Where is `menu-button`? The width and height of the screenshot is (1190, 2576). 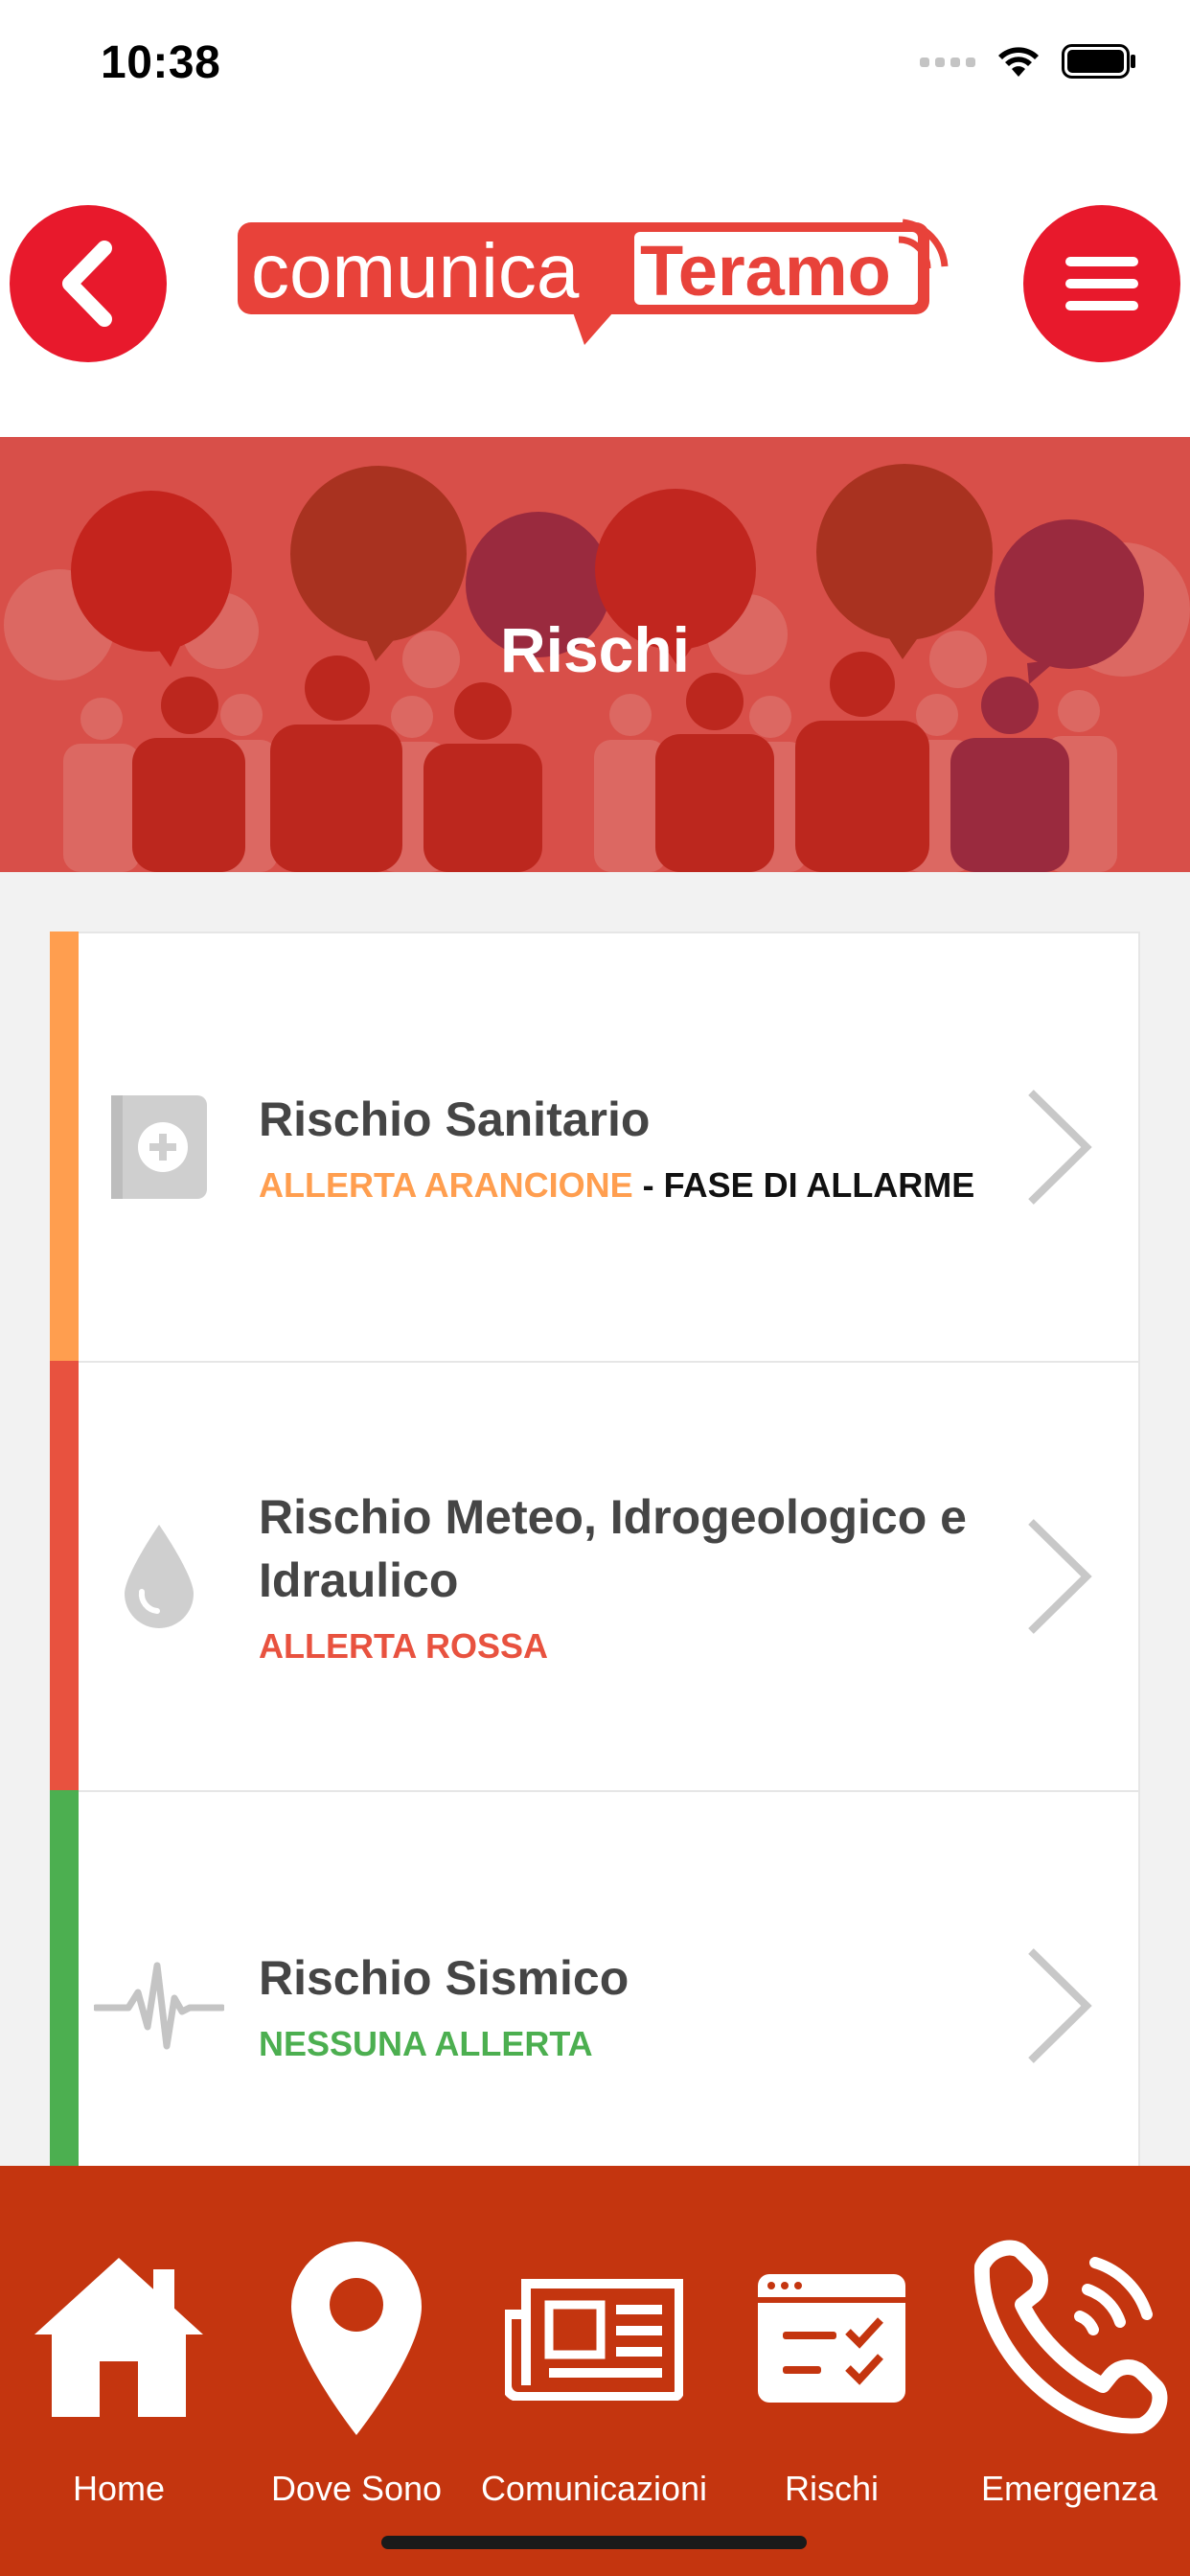
menu-button is located at coordinates (1101, 283).